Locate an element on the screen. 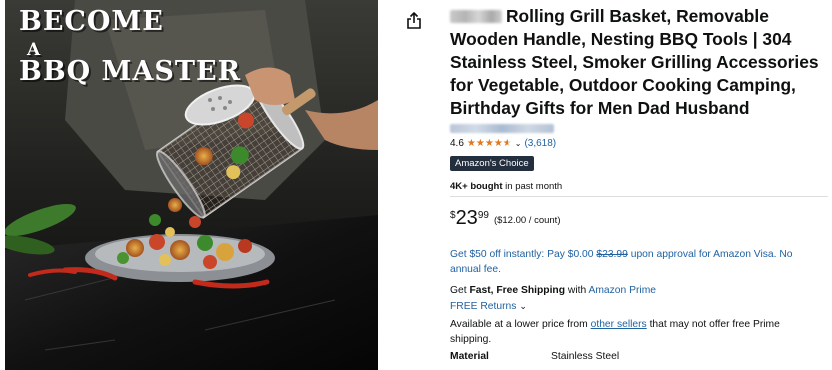  free-returns-link: FREE Returns ⌄ is located at coordinates (488, 306).